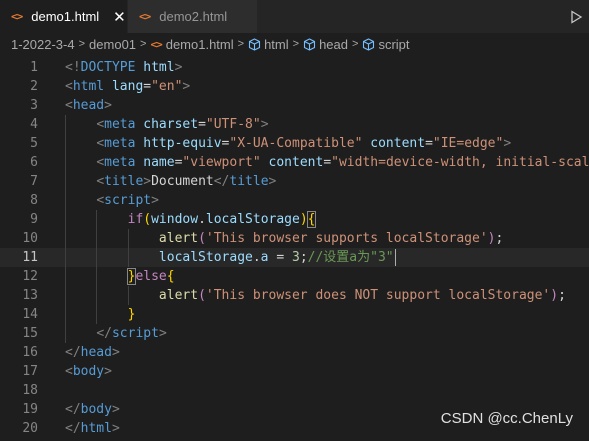 This screenshot has width=589, height=441. Describe the element at coordinates (294, 371) in the screenshot. I see `code-line: 17 <body>` at that location.